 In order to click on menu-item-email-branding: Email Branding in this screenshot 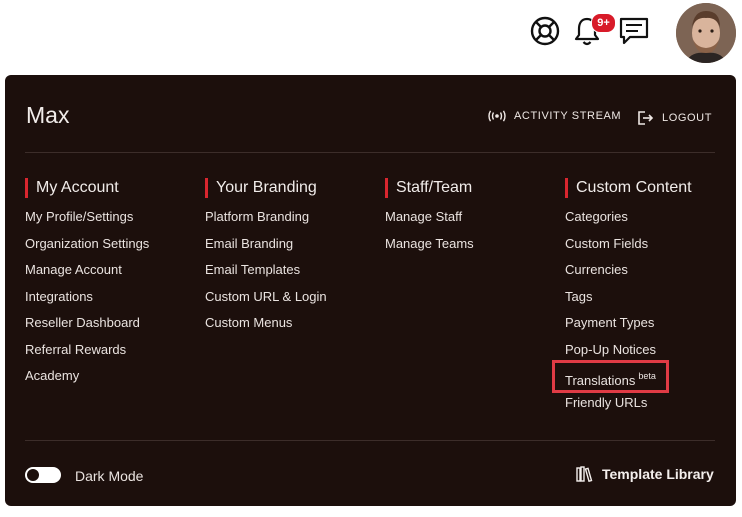, I will do `click(266, 244)`.